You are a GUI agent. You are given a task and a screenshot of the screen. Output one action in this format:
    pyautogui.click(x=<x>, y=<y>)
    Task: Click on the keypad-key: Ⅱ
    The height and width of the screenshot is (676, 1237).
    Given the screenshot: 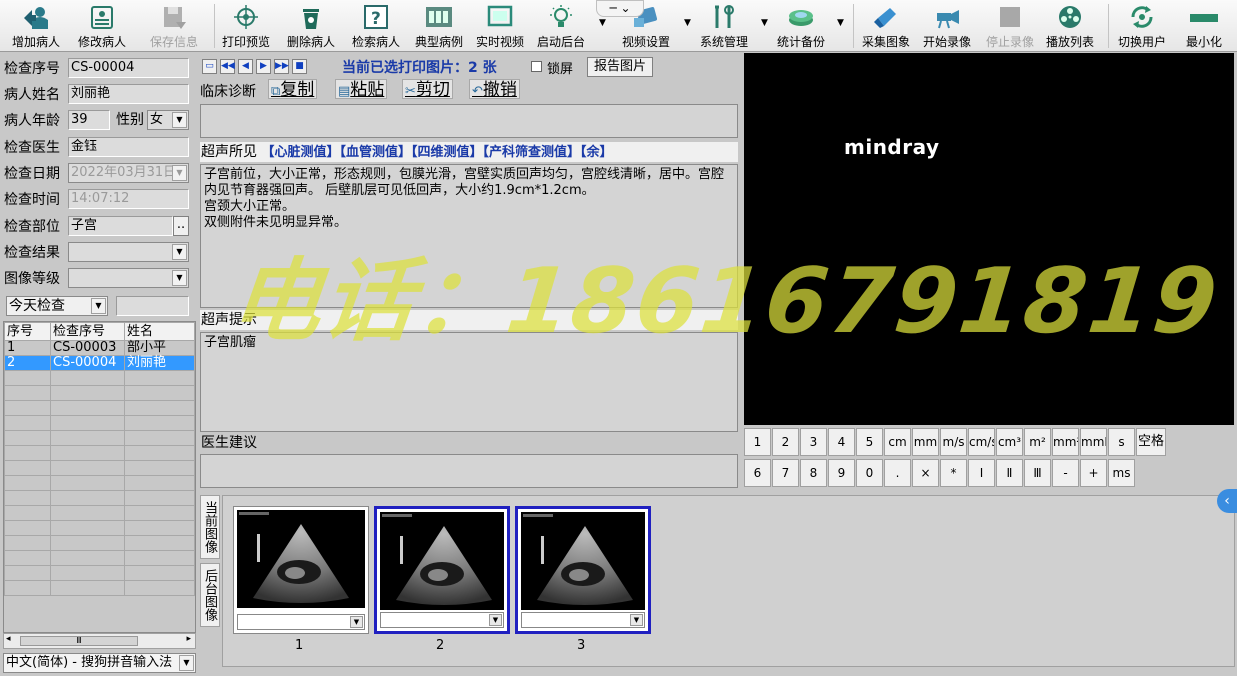 What is the action you would take?
    pyautogui.click(x=1009, y=473)
    